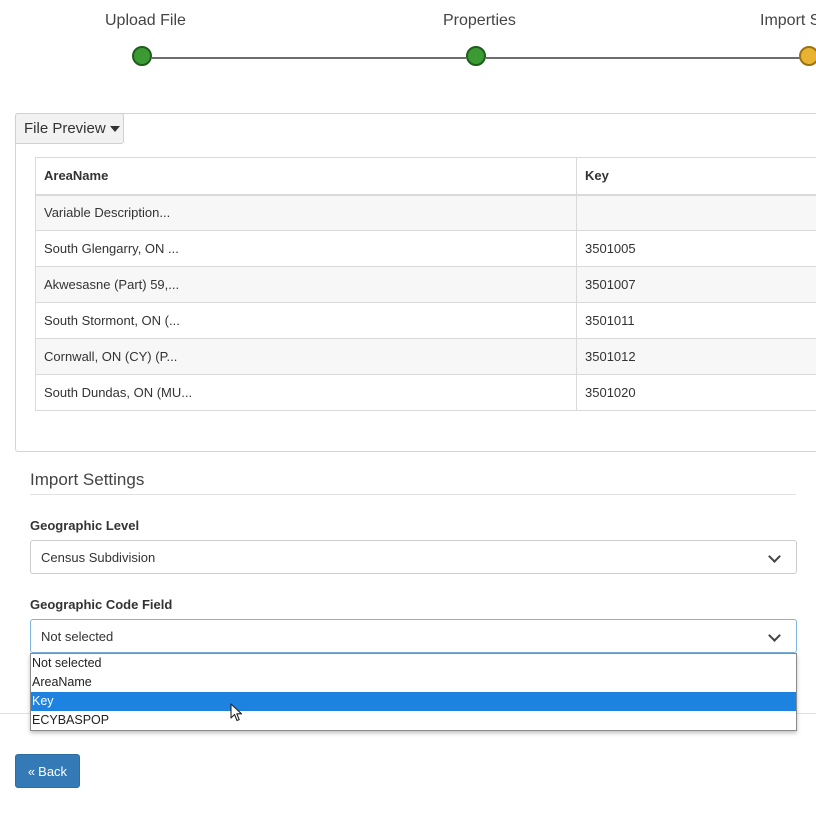 The height and width of the screenshot is (822, 816). What do you see at coordinates (142, 56) in the screenshot?
I see `step-dot-upload-file` at bounding box center [142, 56].